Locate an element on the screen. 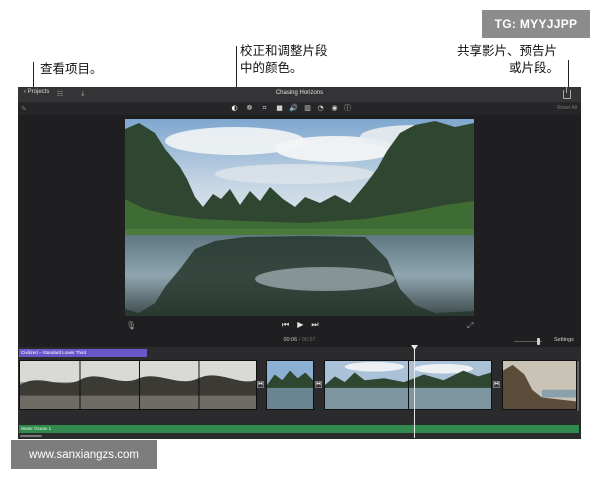 Image resolution: width=600 pixels, height=480 pixels. project-title: Chasing Horizons is located at coordinates (299, 93).